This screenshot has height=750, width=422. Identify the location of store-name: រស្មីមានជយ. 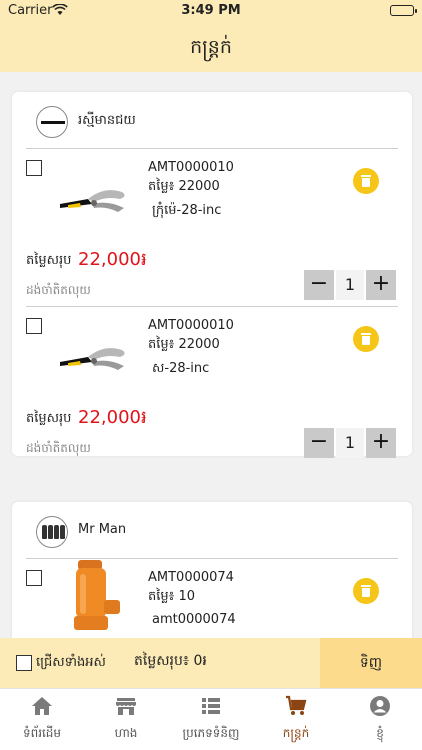
(107, 120).